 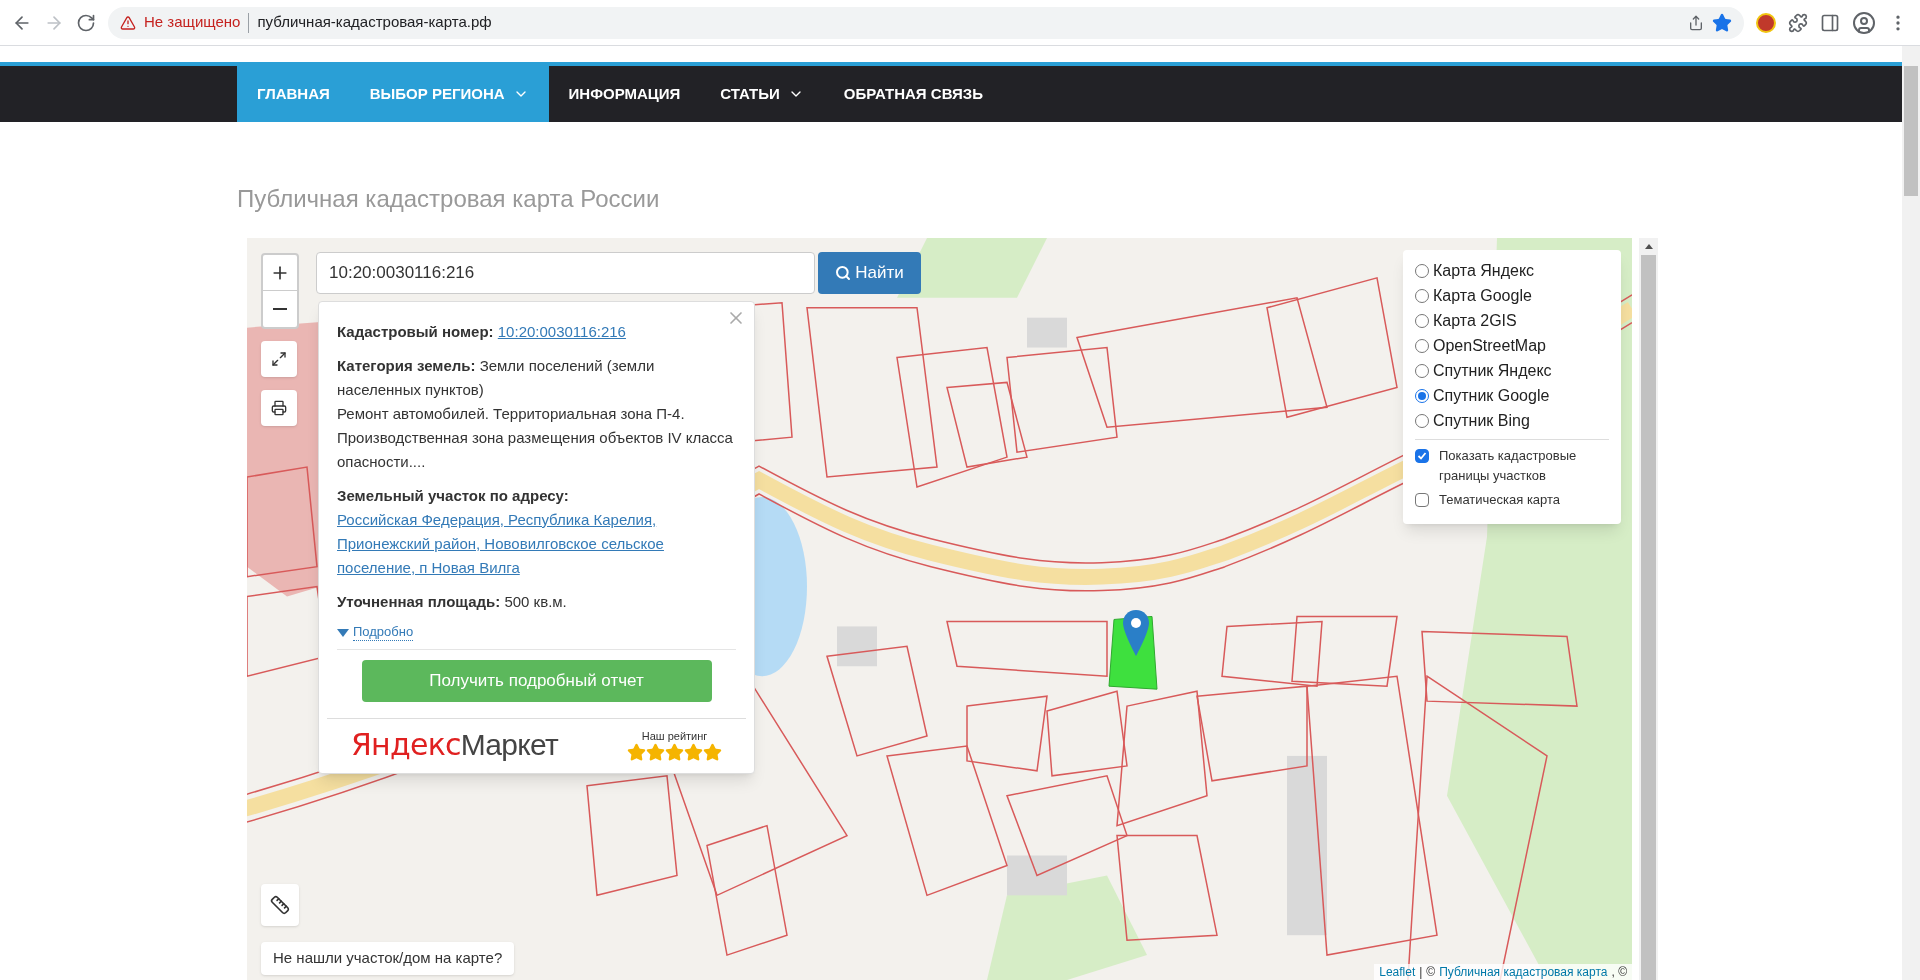 What do you see at coordinates (1512, 370) in the screenshot?
I see `layer-option: Спутник Яндекс` at bounding box center [1512, 370].